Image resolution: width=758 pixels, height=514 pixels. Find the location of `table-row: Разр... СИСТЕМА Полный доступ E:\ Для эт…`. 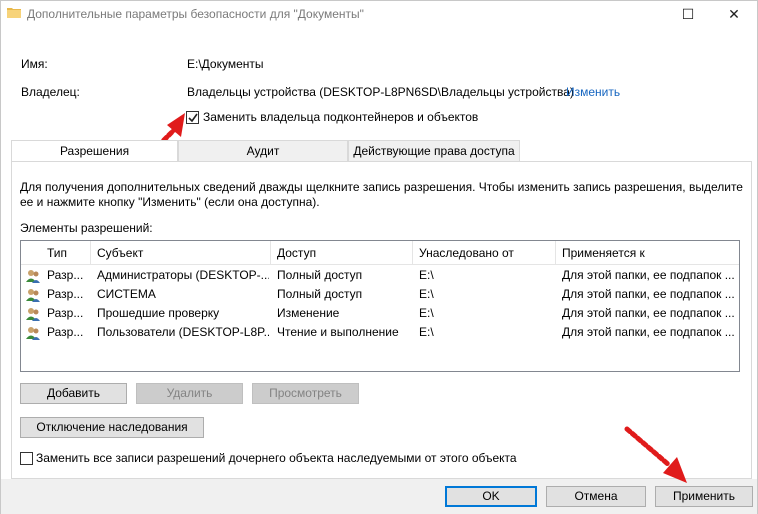

table-row: Разр... СИСТЕМА Полный доступ E:\ Для эт… is located at coordinates (380, 294).